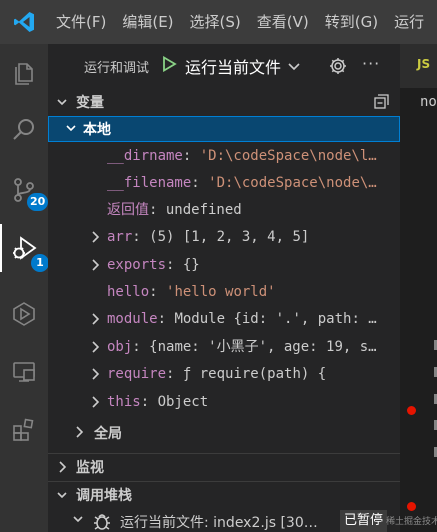 The image size is (437, 532). What do you see at coordinates (147, 22) in the screenshot?
I see `menu-item: 编辑(E)` at bounding box center [147, 22].